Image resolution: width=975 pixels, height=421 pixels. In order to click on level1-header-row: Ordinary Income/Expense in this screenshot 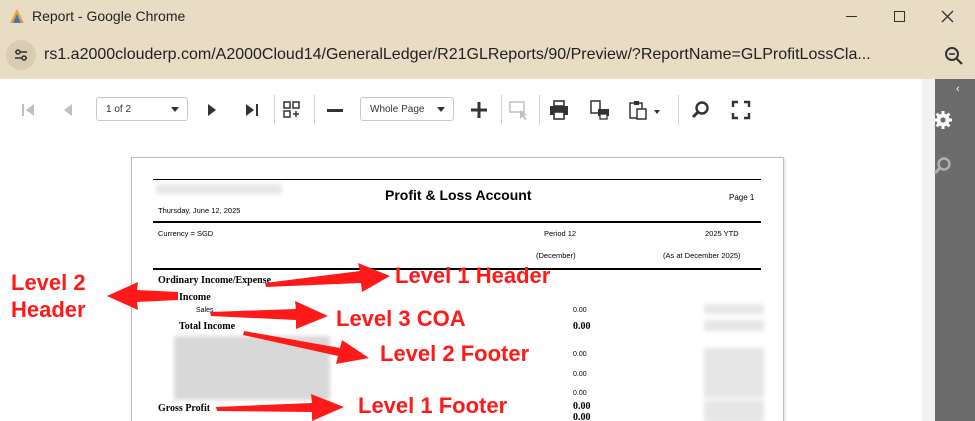, I will do `click(215, 280)`.